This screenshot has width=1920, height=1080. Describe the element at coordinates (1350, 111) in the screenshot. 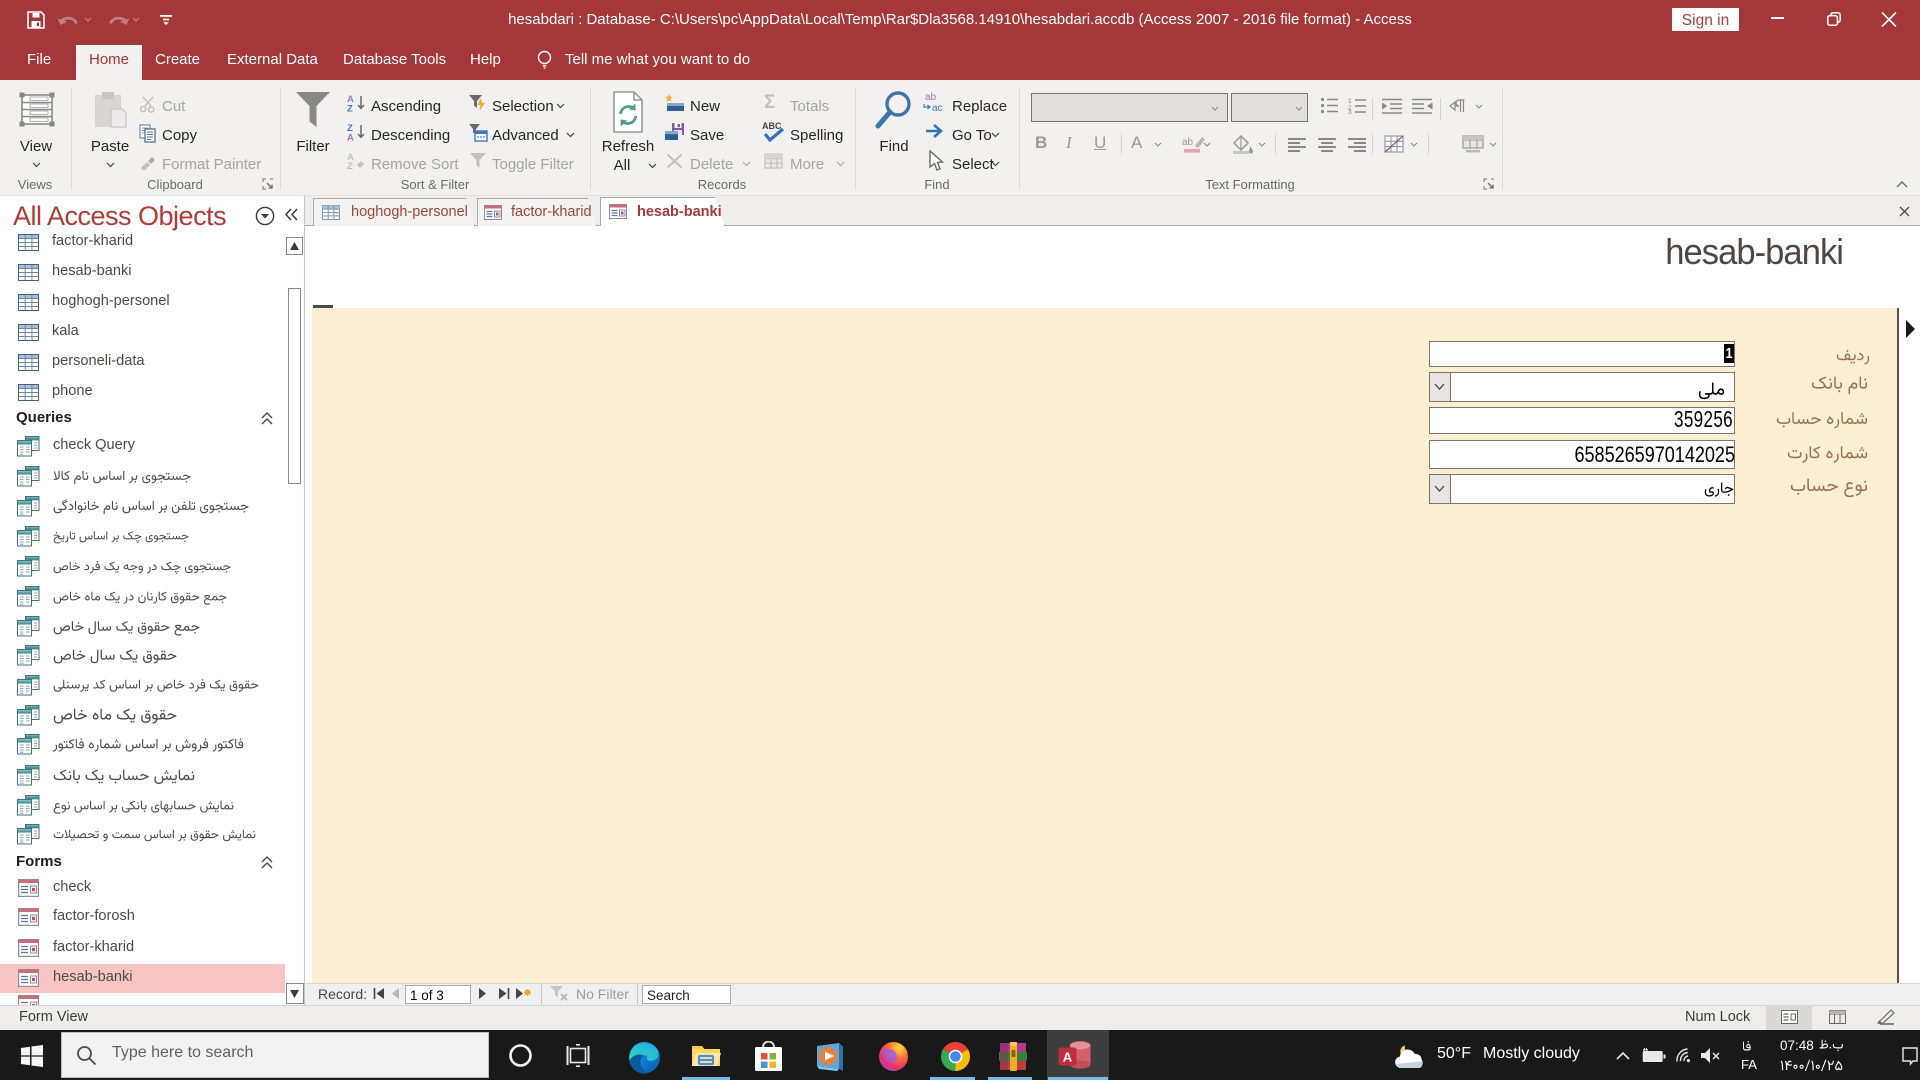

I see `svg-text: 3` at that location.